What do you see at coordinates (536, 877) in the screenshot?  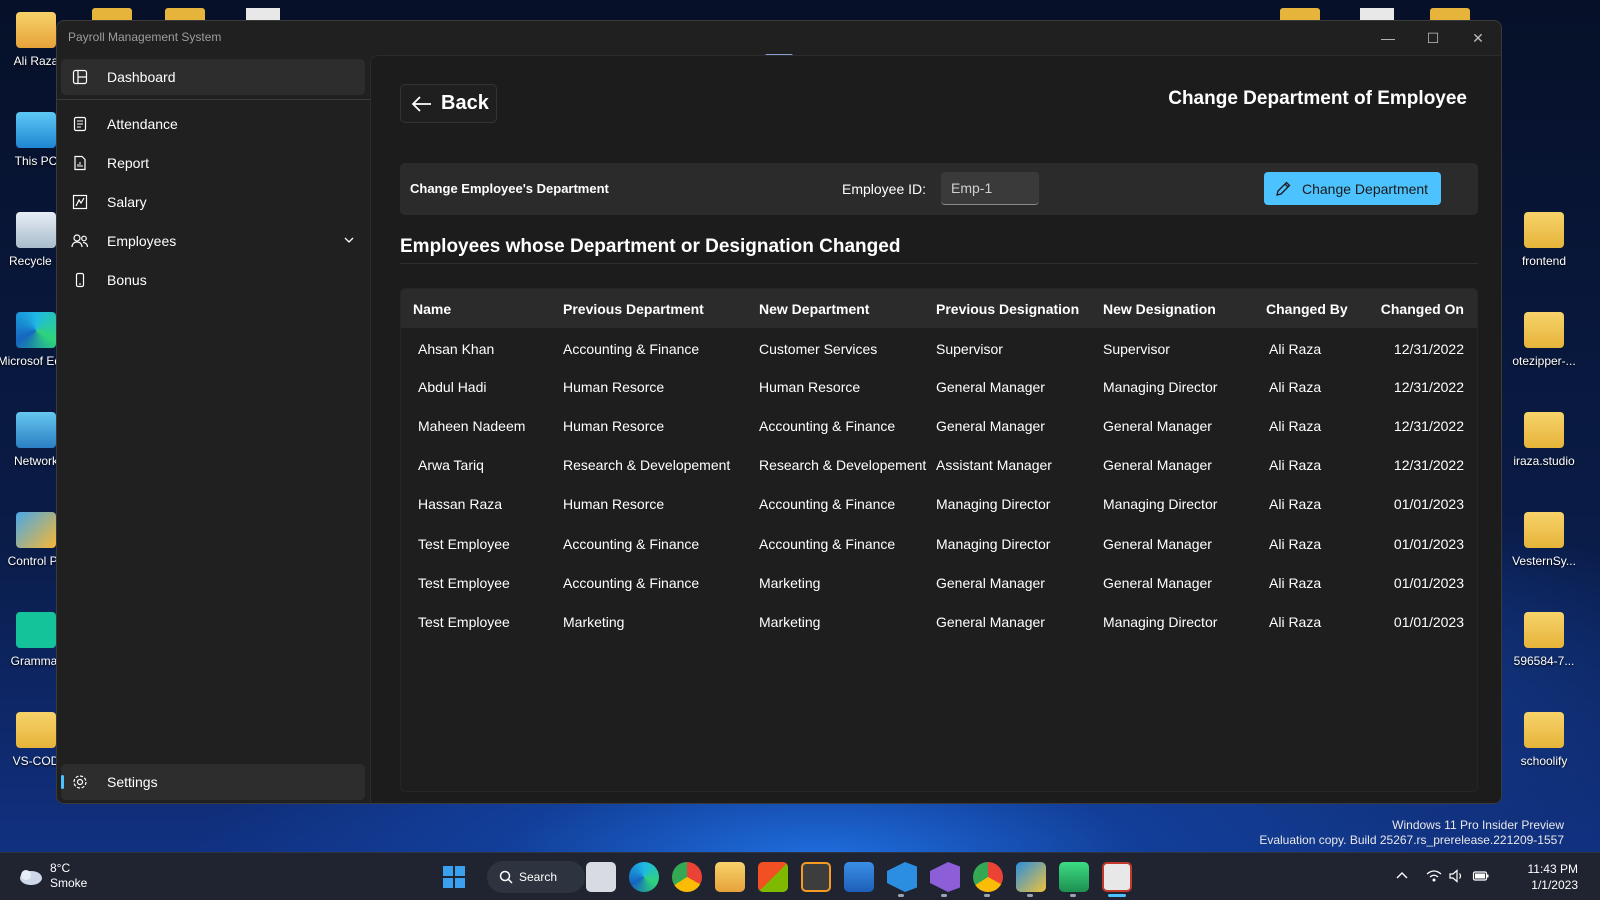 I see `taskbar-search: Search` at bounding box center [536, 877].